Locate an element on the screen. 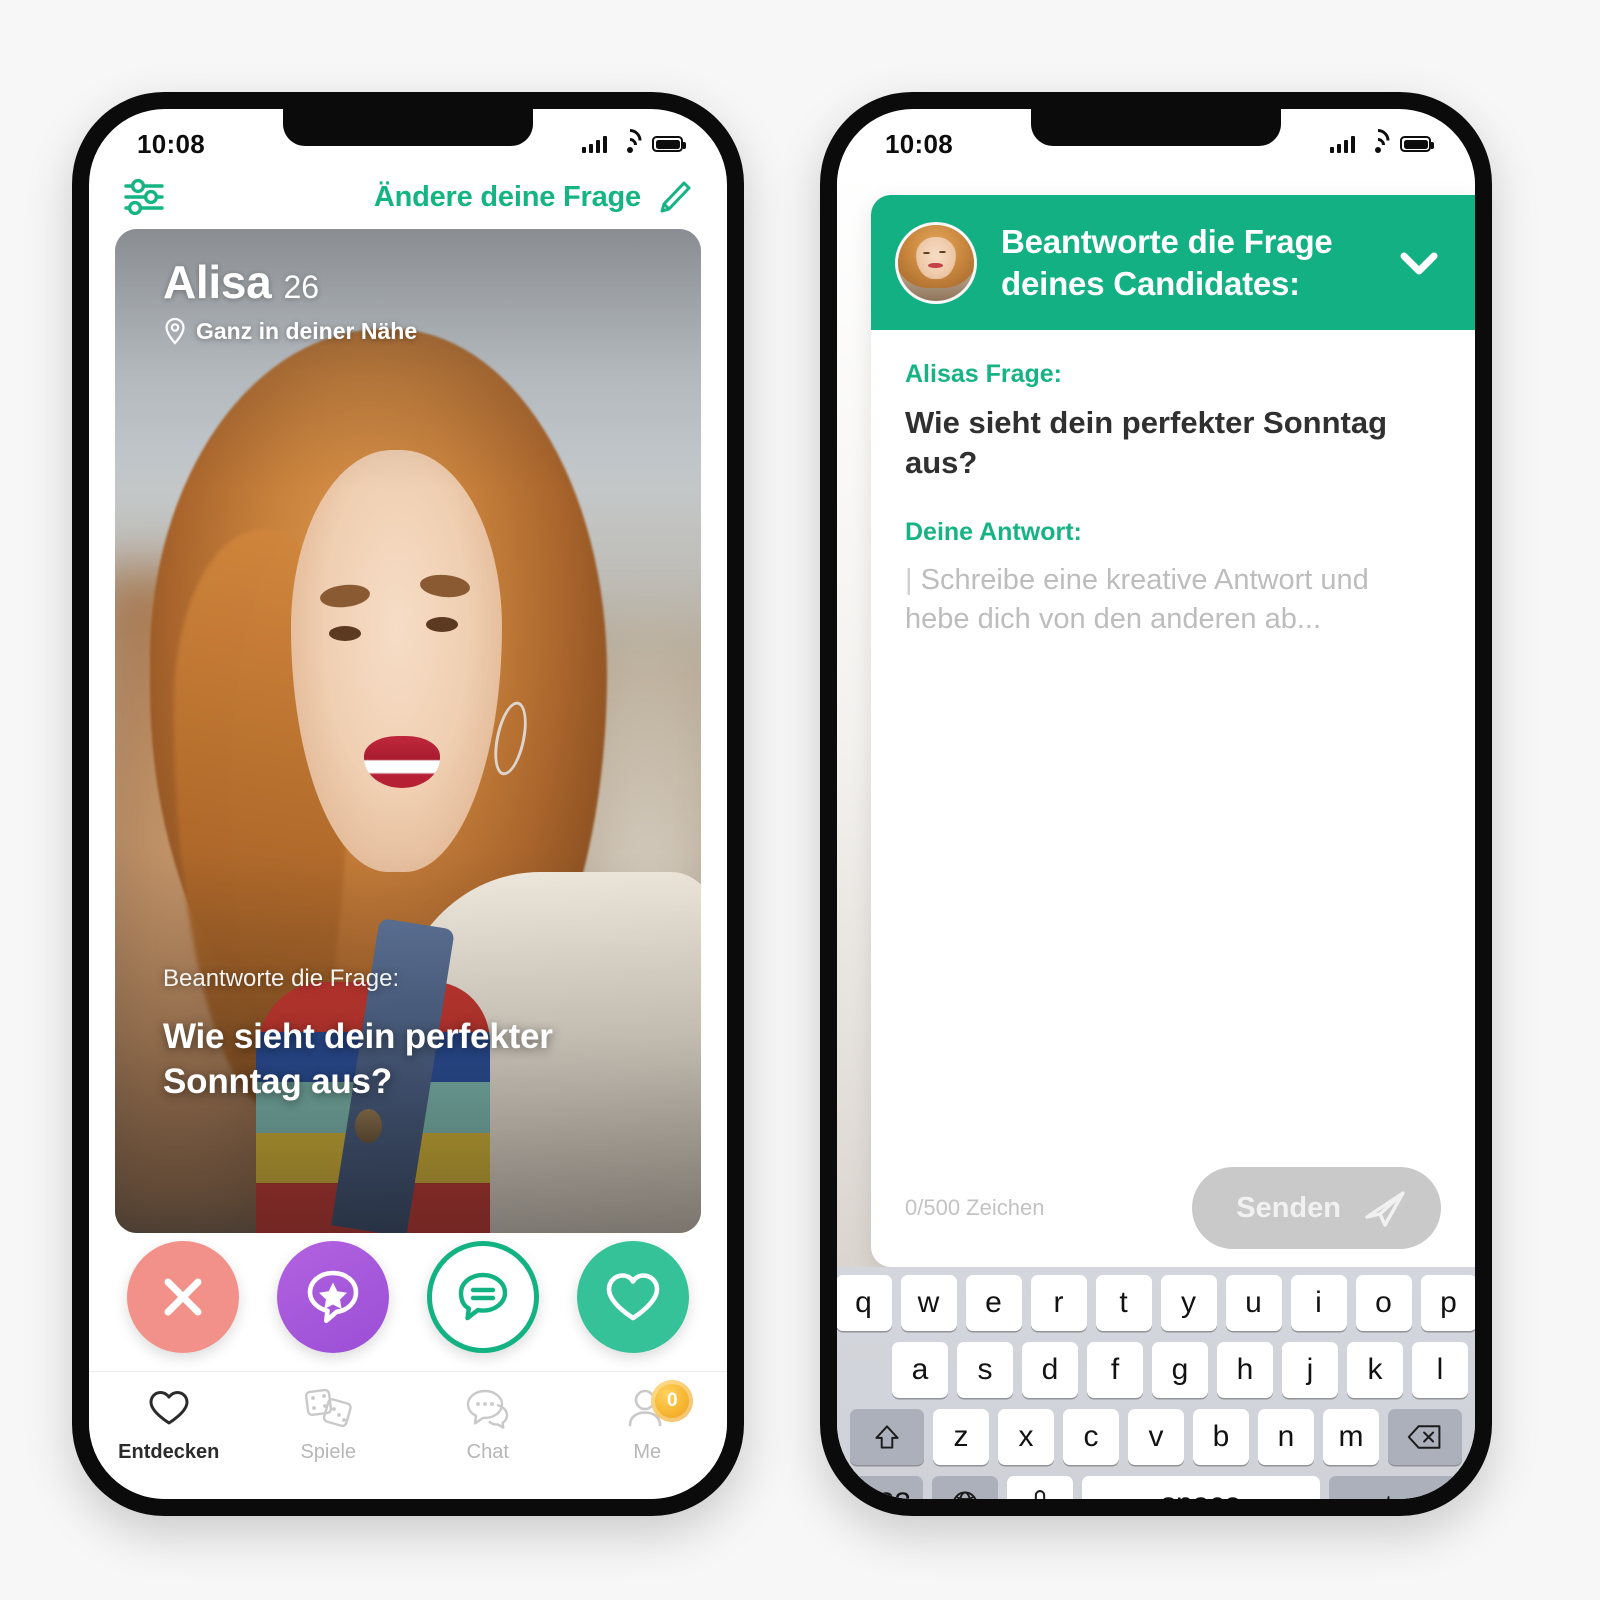 This screenshot has height=1600, width=1600. right-status-bar: 10:08 is located at coordinates (1156, 140).